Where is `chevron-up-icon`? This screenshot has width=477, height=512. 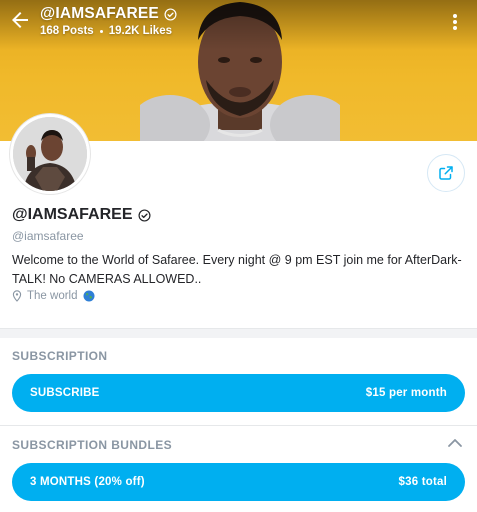
chevron-up-icon is located at coordinates (455, 443).